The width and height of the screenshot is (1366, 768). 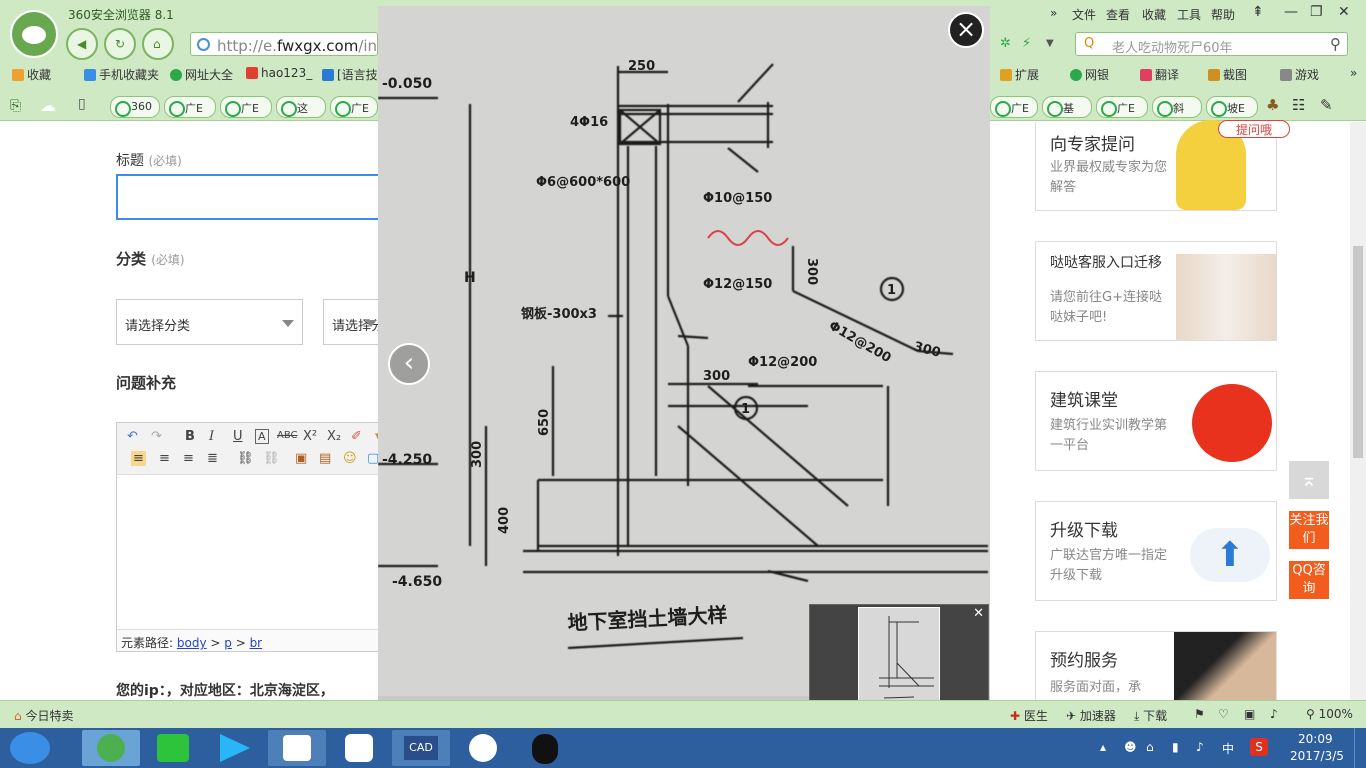 I want to click on taskbar-cad: CAD, so click(x=421, y=748).